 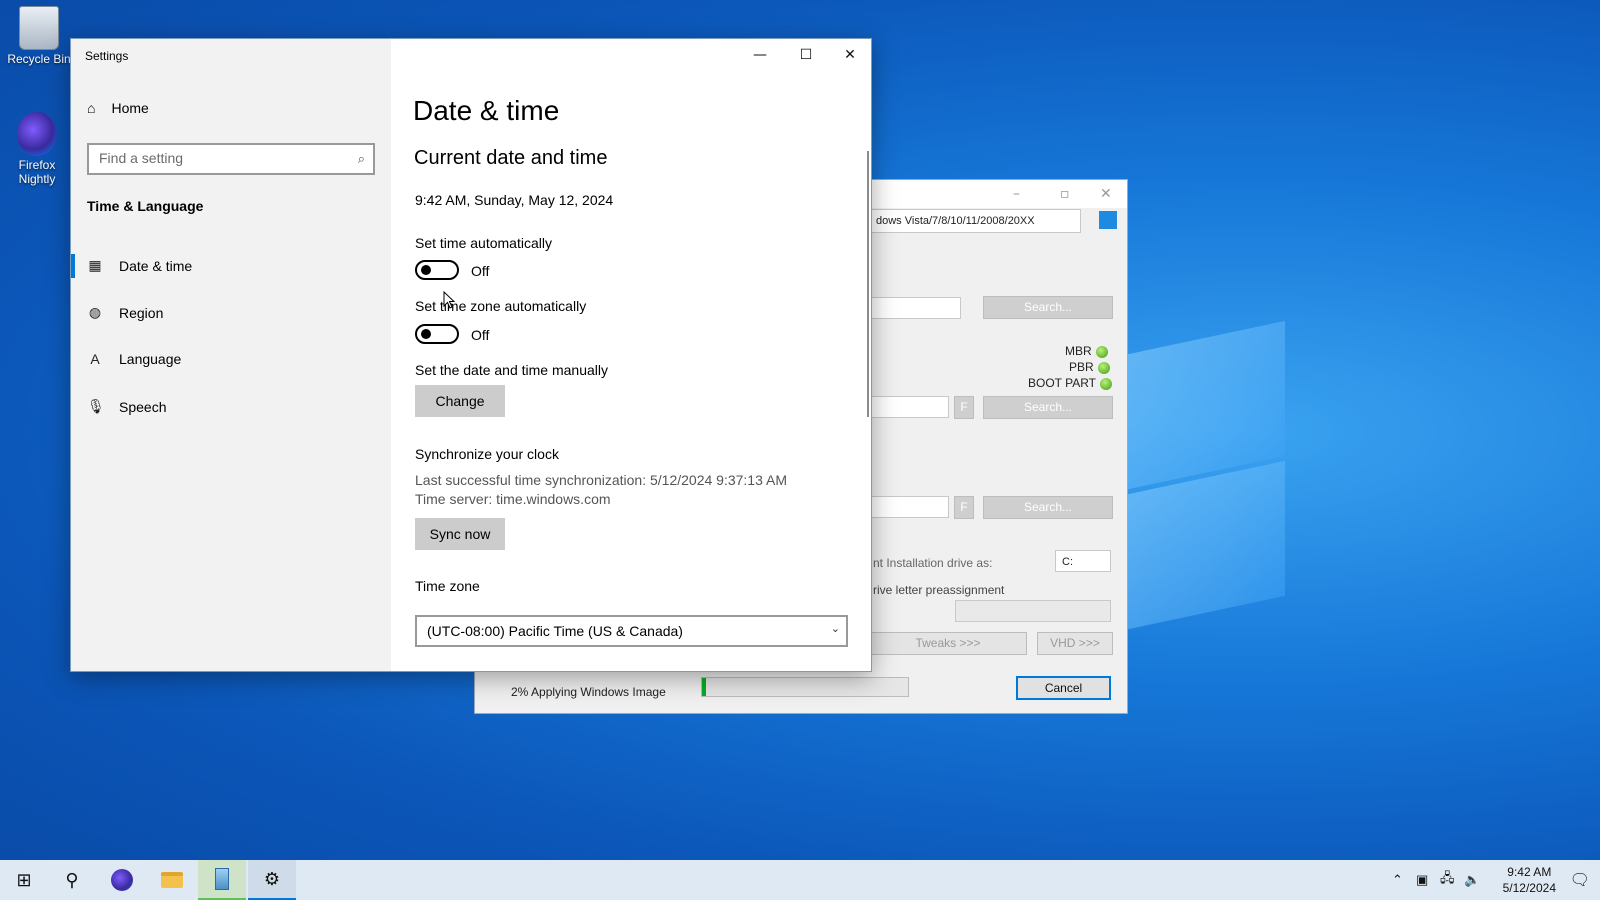 I want to click on show-hidden-icons-button: ⌃, so click(x=1397, y=880).